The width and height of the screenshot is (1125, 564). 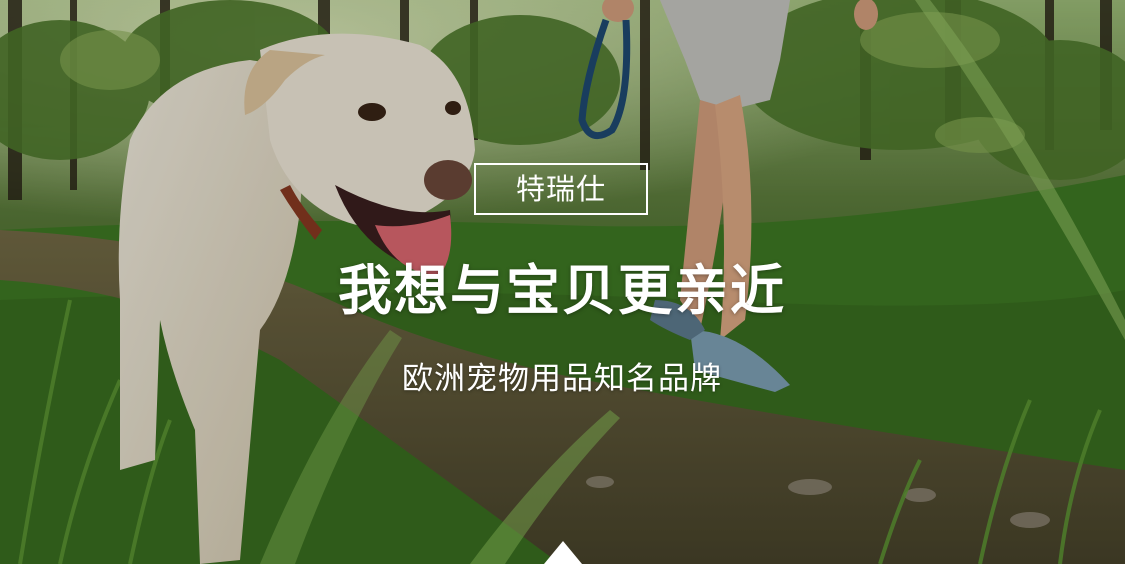 I want to click on brand-name-badge: 特瑞仕, so click(x=561, y=189).